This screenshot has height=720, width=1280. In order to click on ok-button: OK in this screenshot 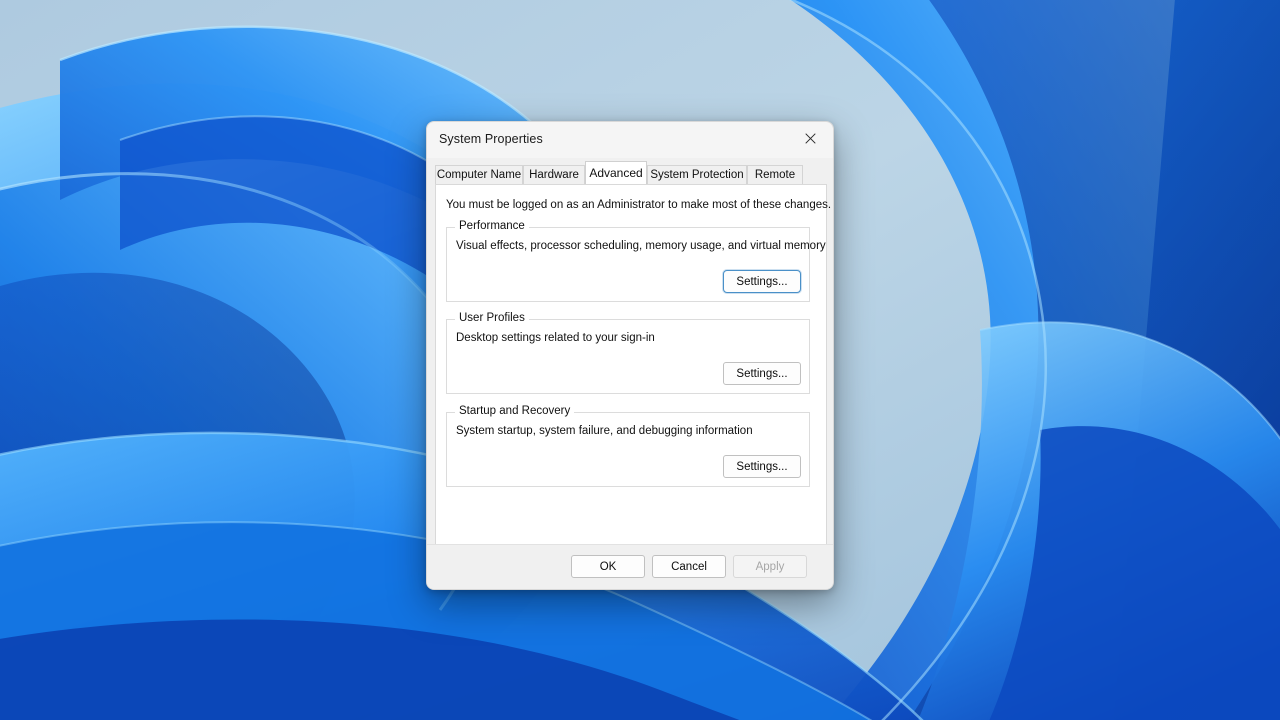, I will do `click(608, 566)`.